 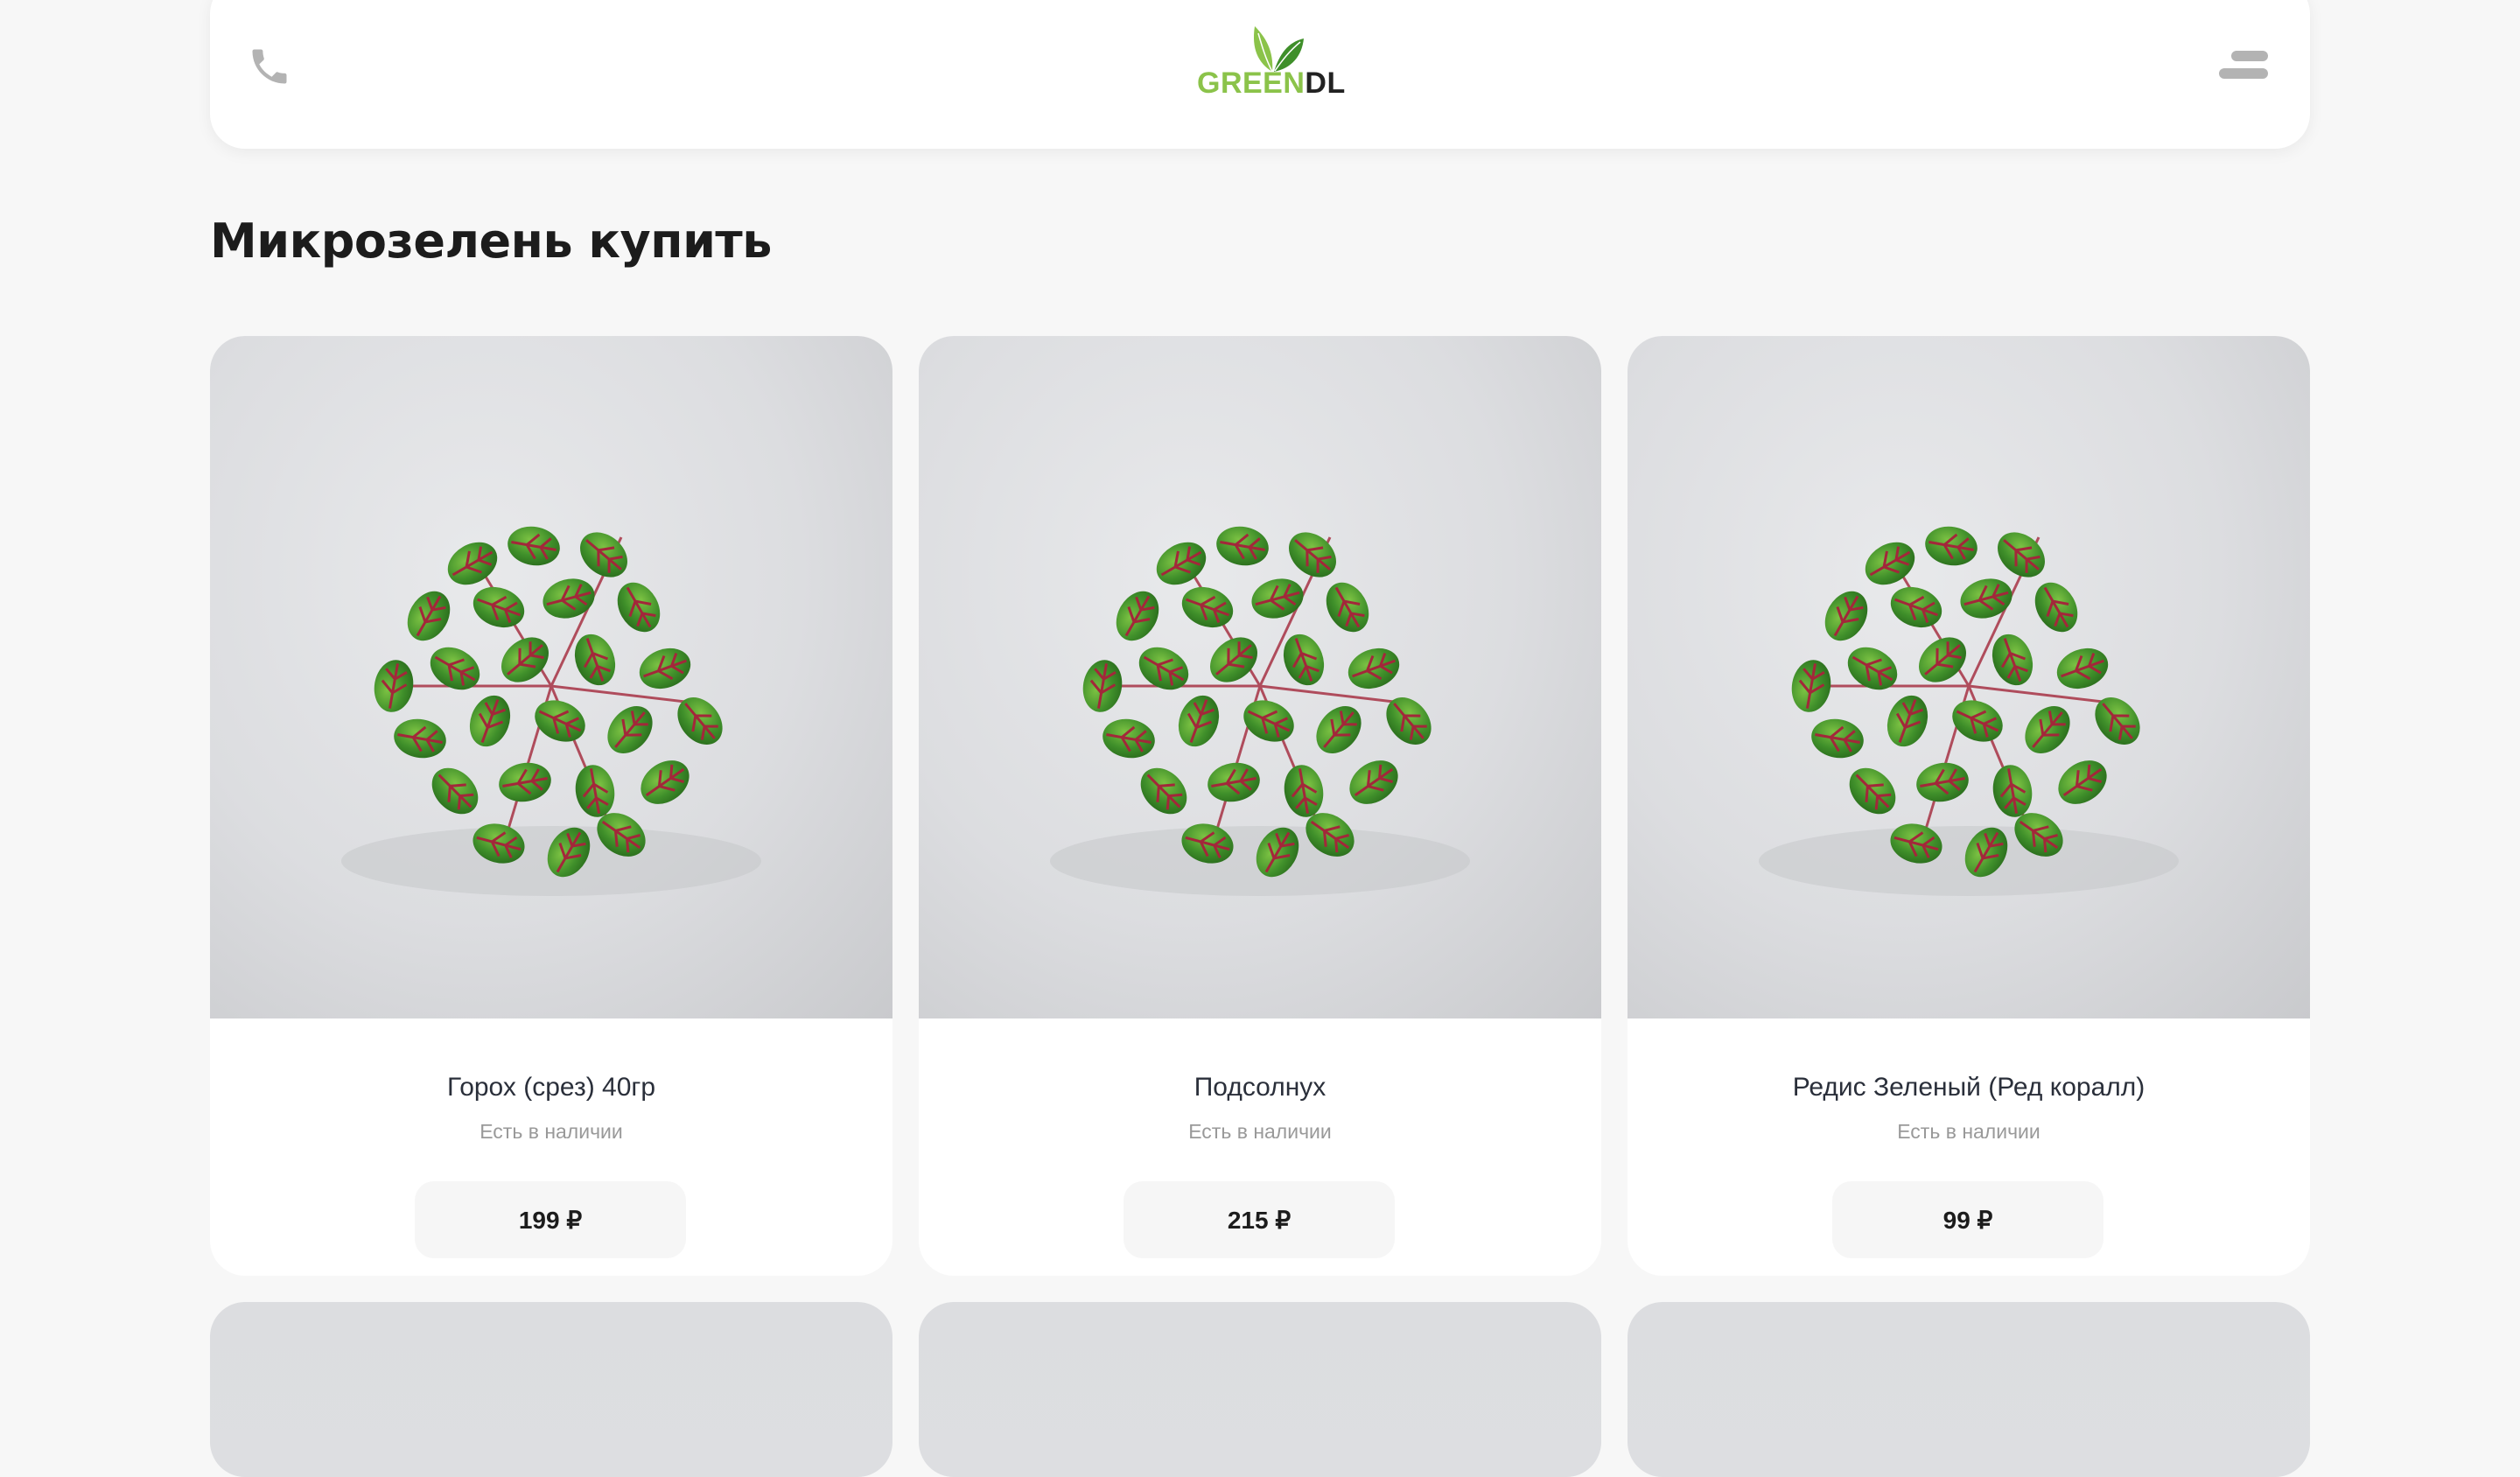 What do you see at coordinates (491, 241) in the screenshot?
I see `page-title: Микрозелень купить` at bounding box center [491, 241].